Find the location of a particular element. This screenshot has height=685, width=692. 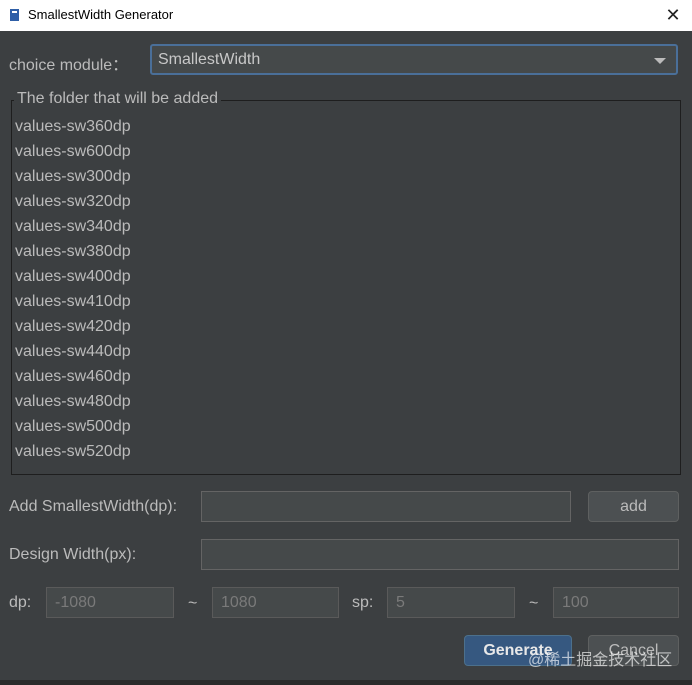

list-item: values-sw420dp is located at coordinates (73, 326).